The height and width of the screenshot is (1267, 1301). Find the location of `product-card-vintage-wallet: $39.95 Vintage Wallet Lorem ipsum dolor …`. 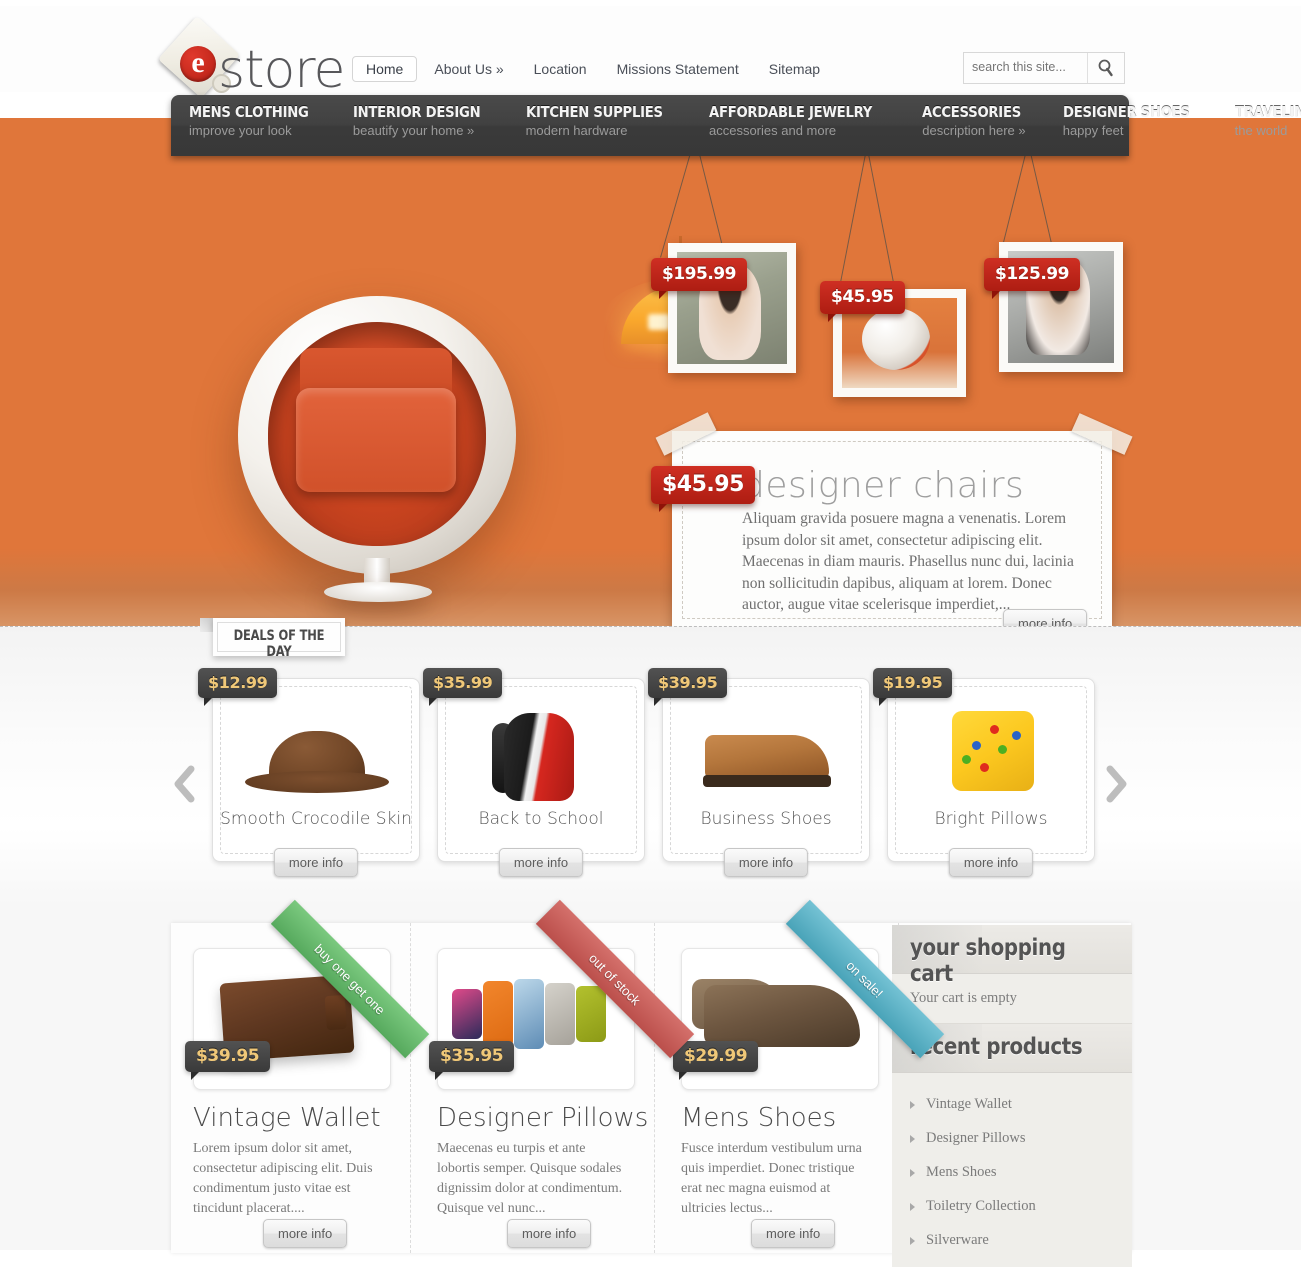

product-card-vintage-wallet: $39.95 Vintage Wallet Lorem ipsum dolor … is located at coordinates (291, 1088).